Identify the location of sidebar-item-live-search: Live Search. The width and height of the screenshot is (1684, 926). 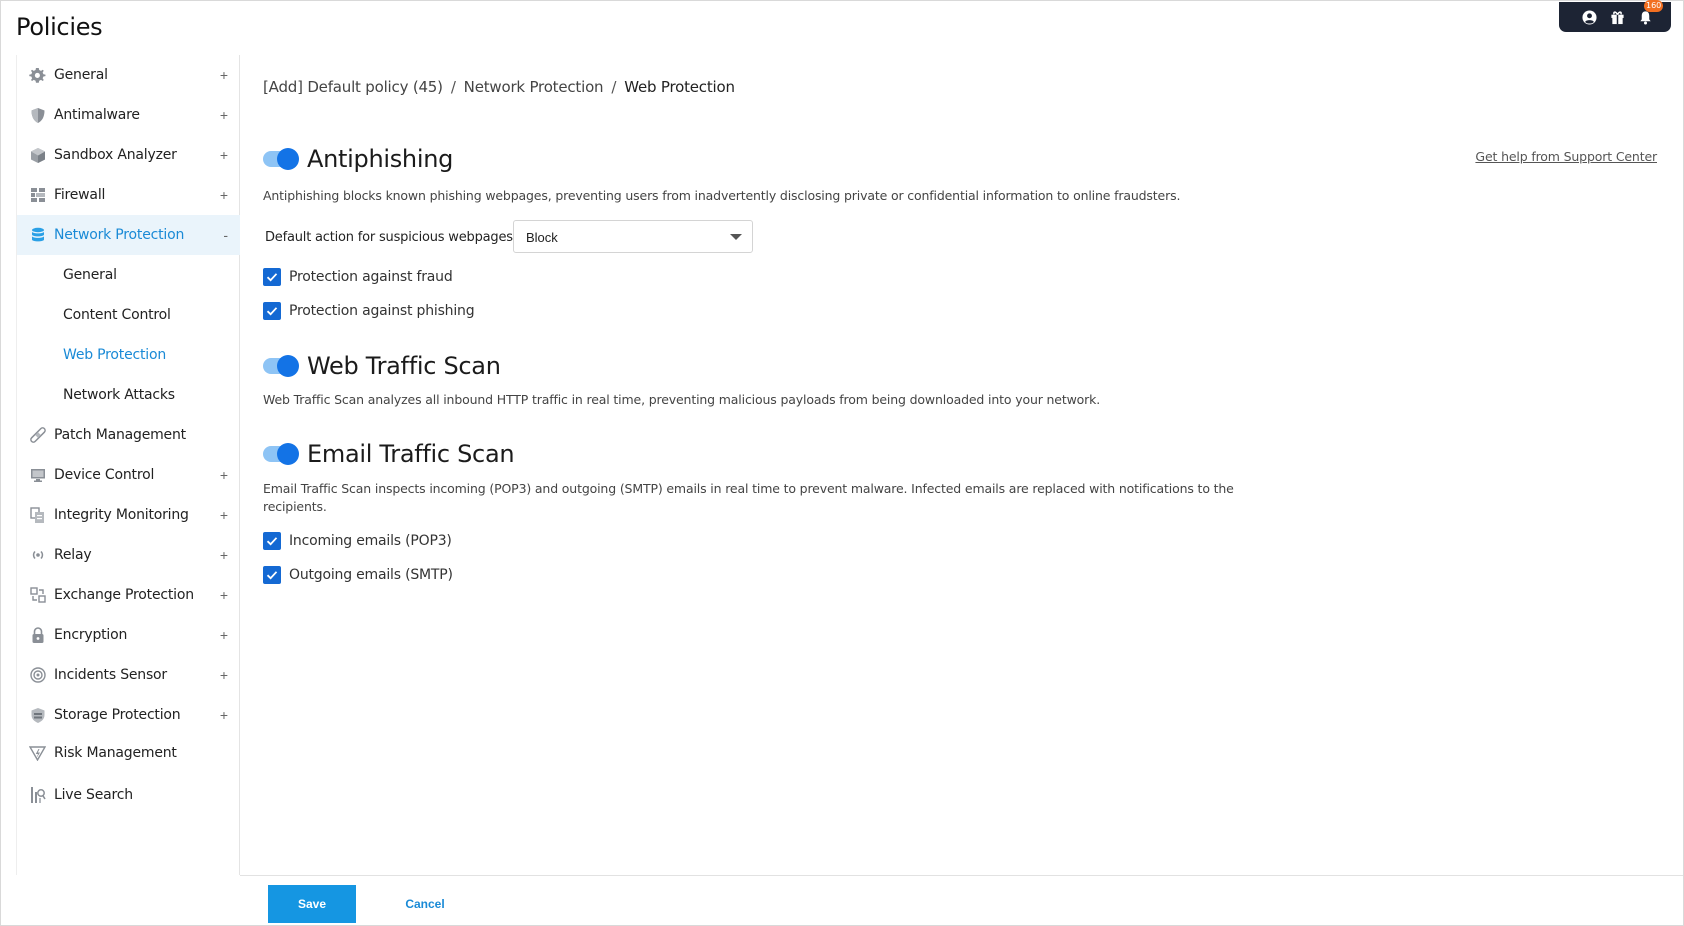
(128, 795).